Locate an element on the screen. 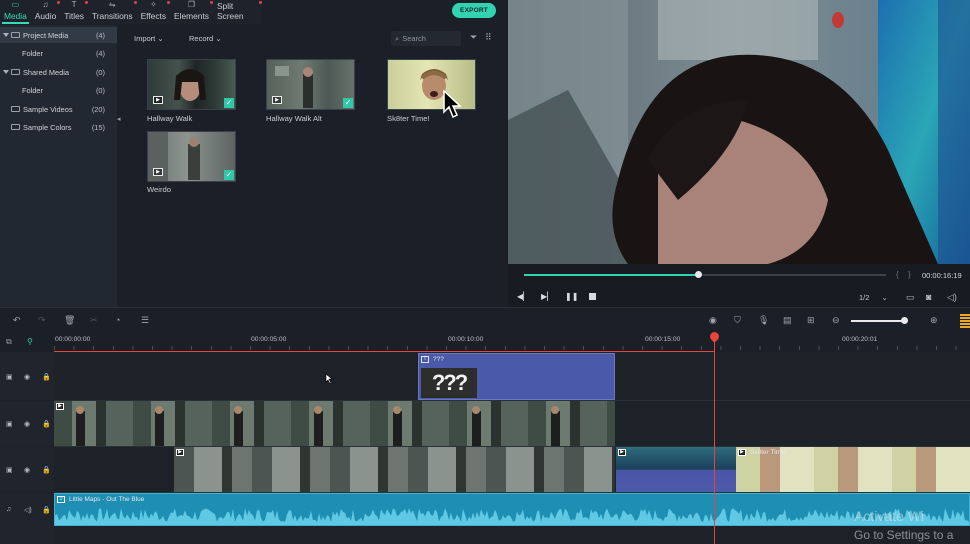 The image size is (970, 544). adjust-icon: ☰ is located at coordinates (145, 320).